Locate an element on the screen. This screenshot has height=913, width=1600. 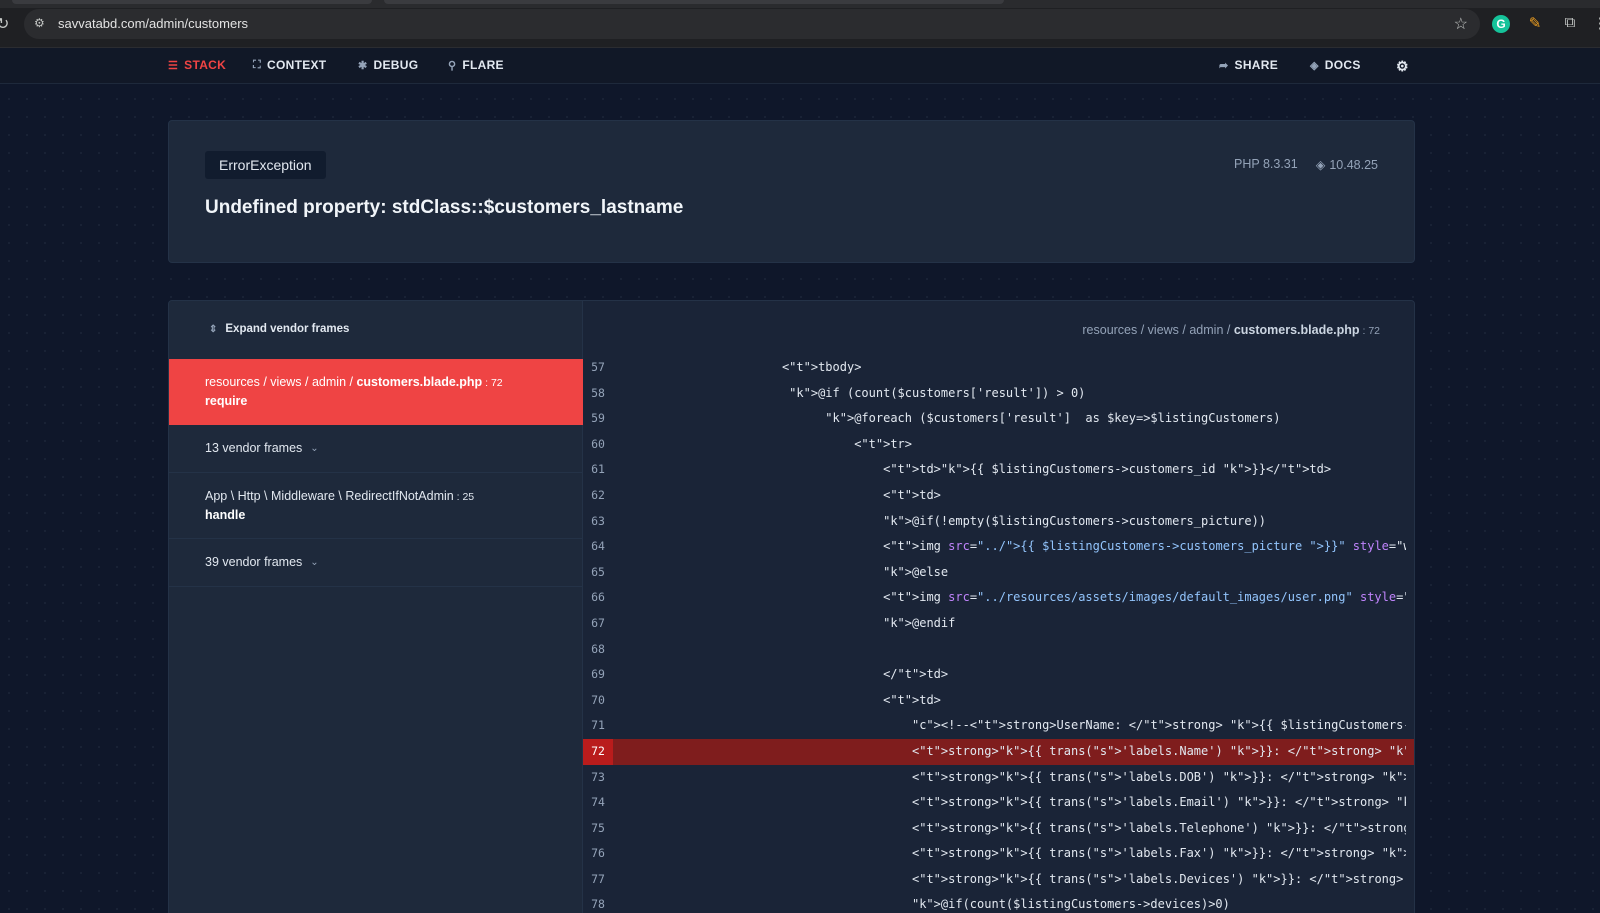
line-number: 65 is located at coordinates (598, 573).